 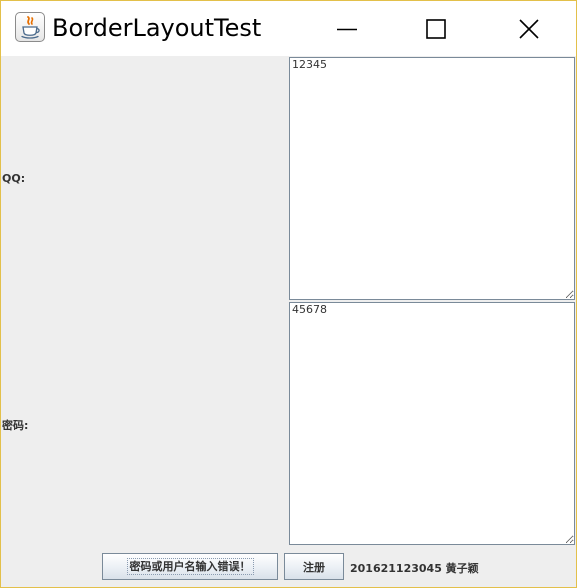 What do you see at coordinates (157, 28) in the screenshot?
I see `window-title: BorderLayoutTest` at bounding box center [157, 28].